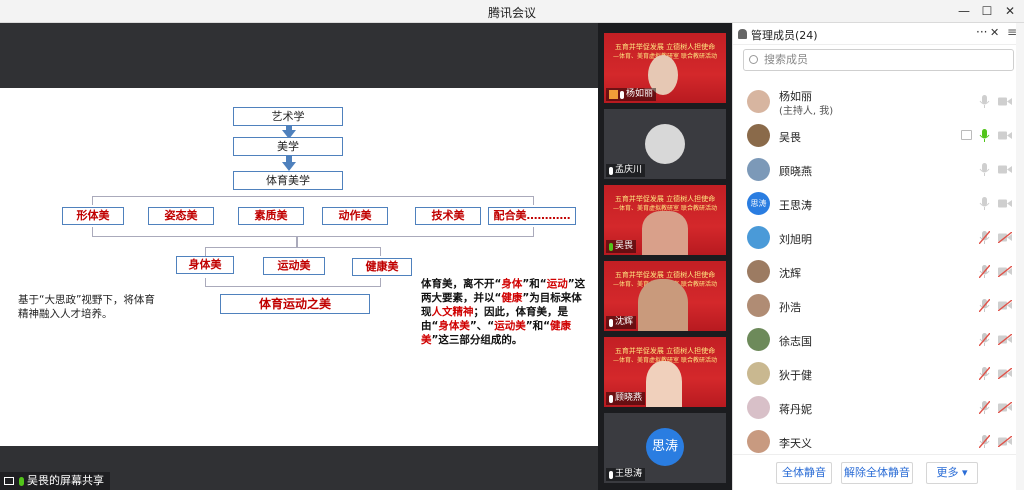  Describe the element at coordinates (877, 473) in the screenshot. I see `unmute-all-button: 解除全体静音` at that location.